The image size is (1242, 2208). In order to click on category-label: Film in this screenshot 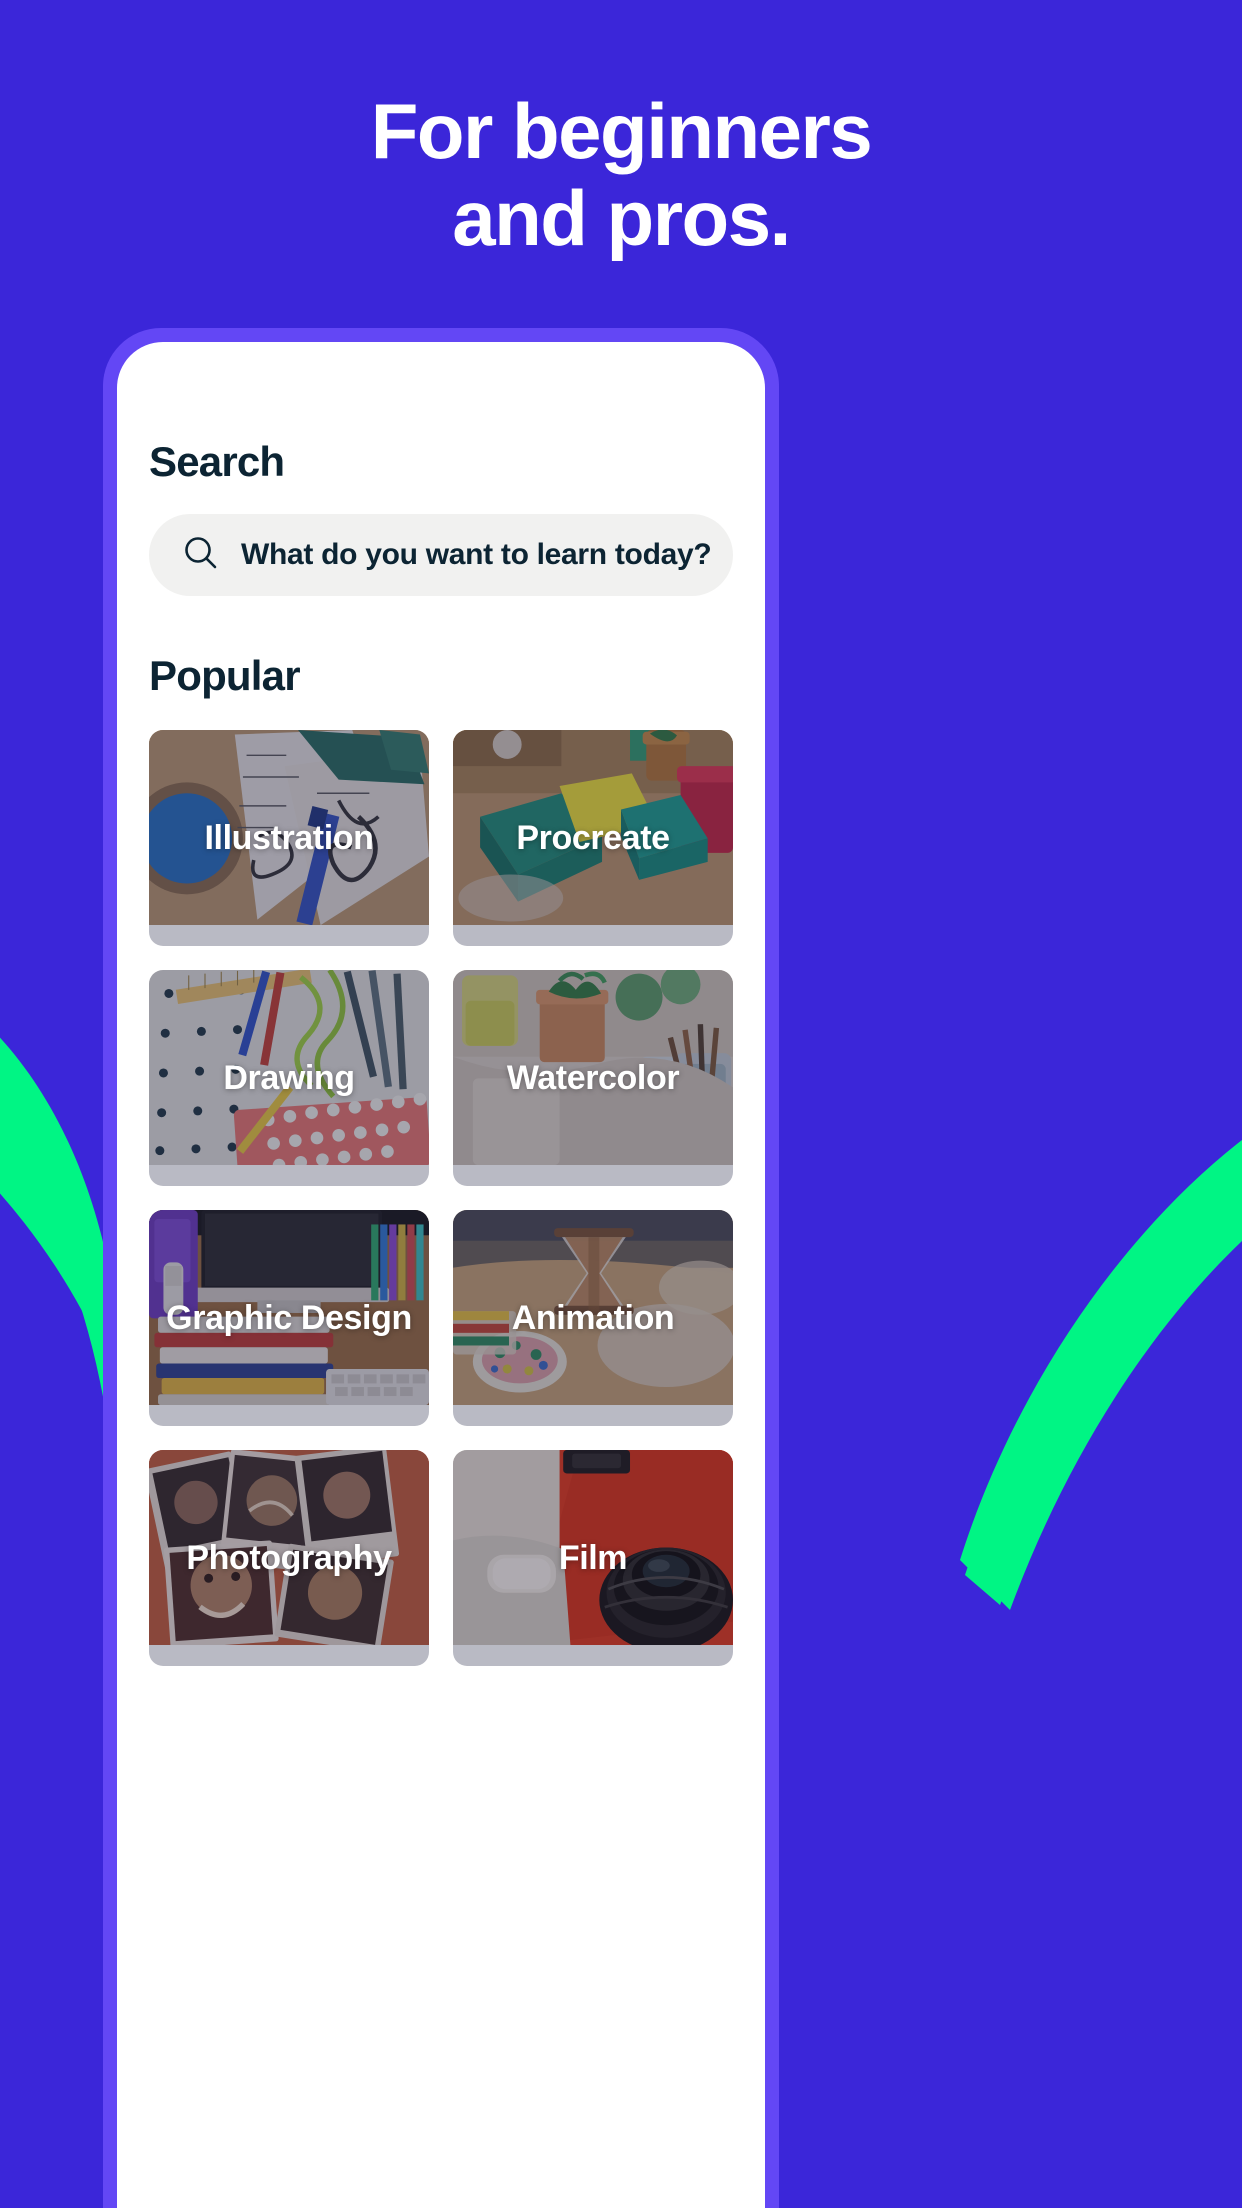, I will do `click(593, 1557)`.